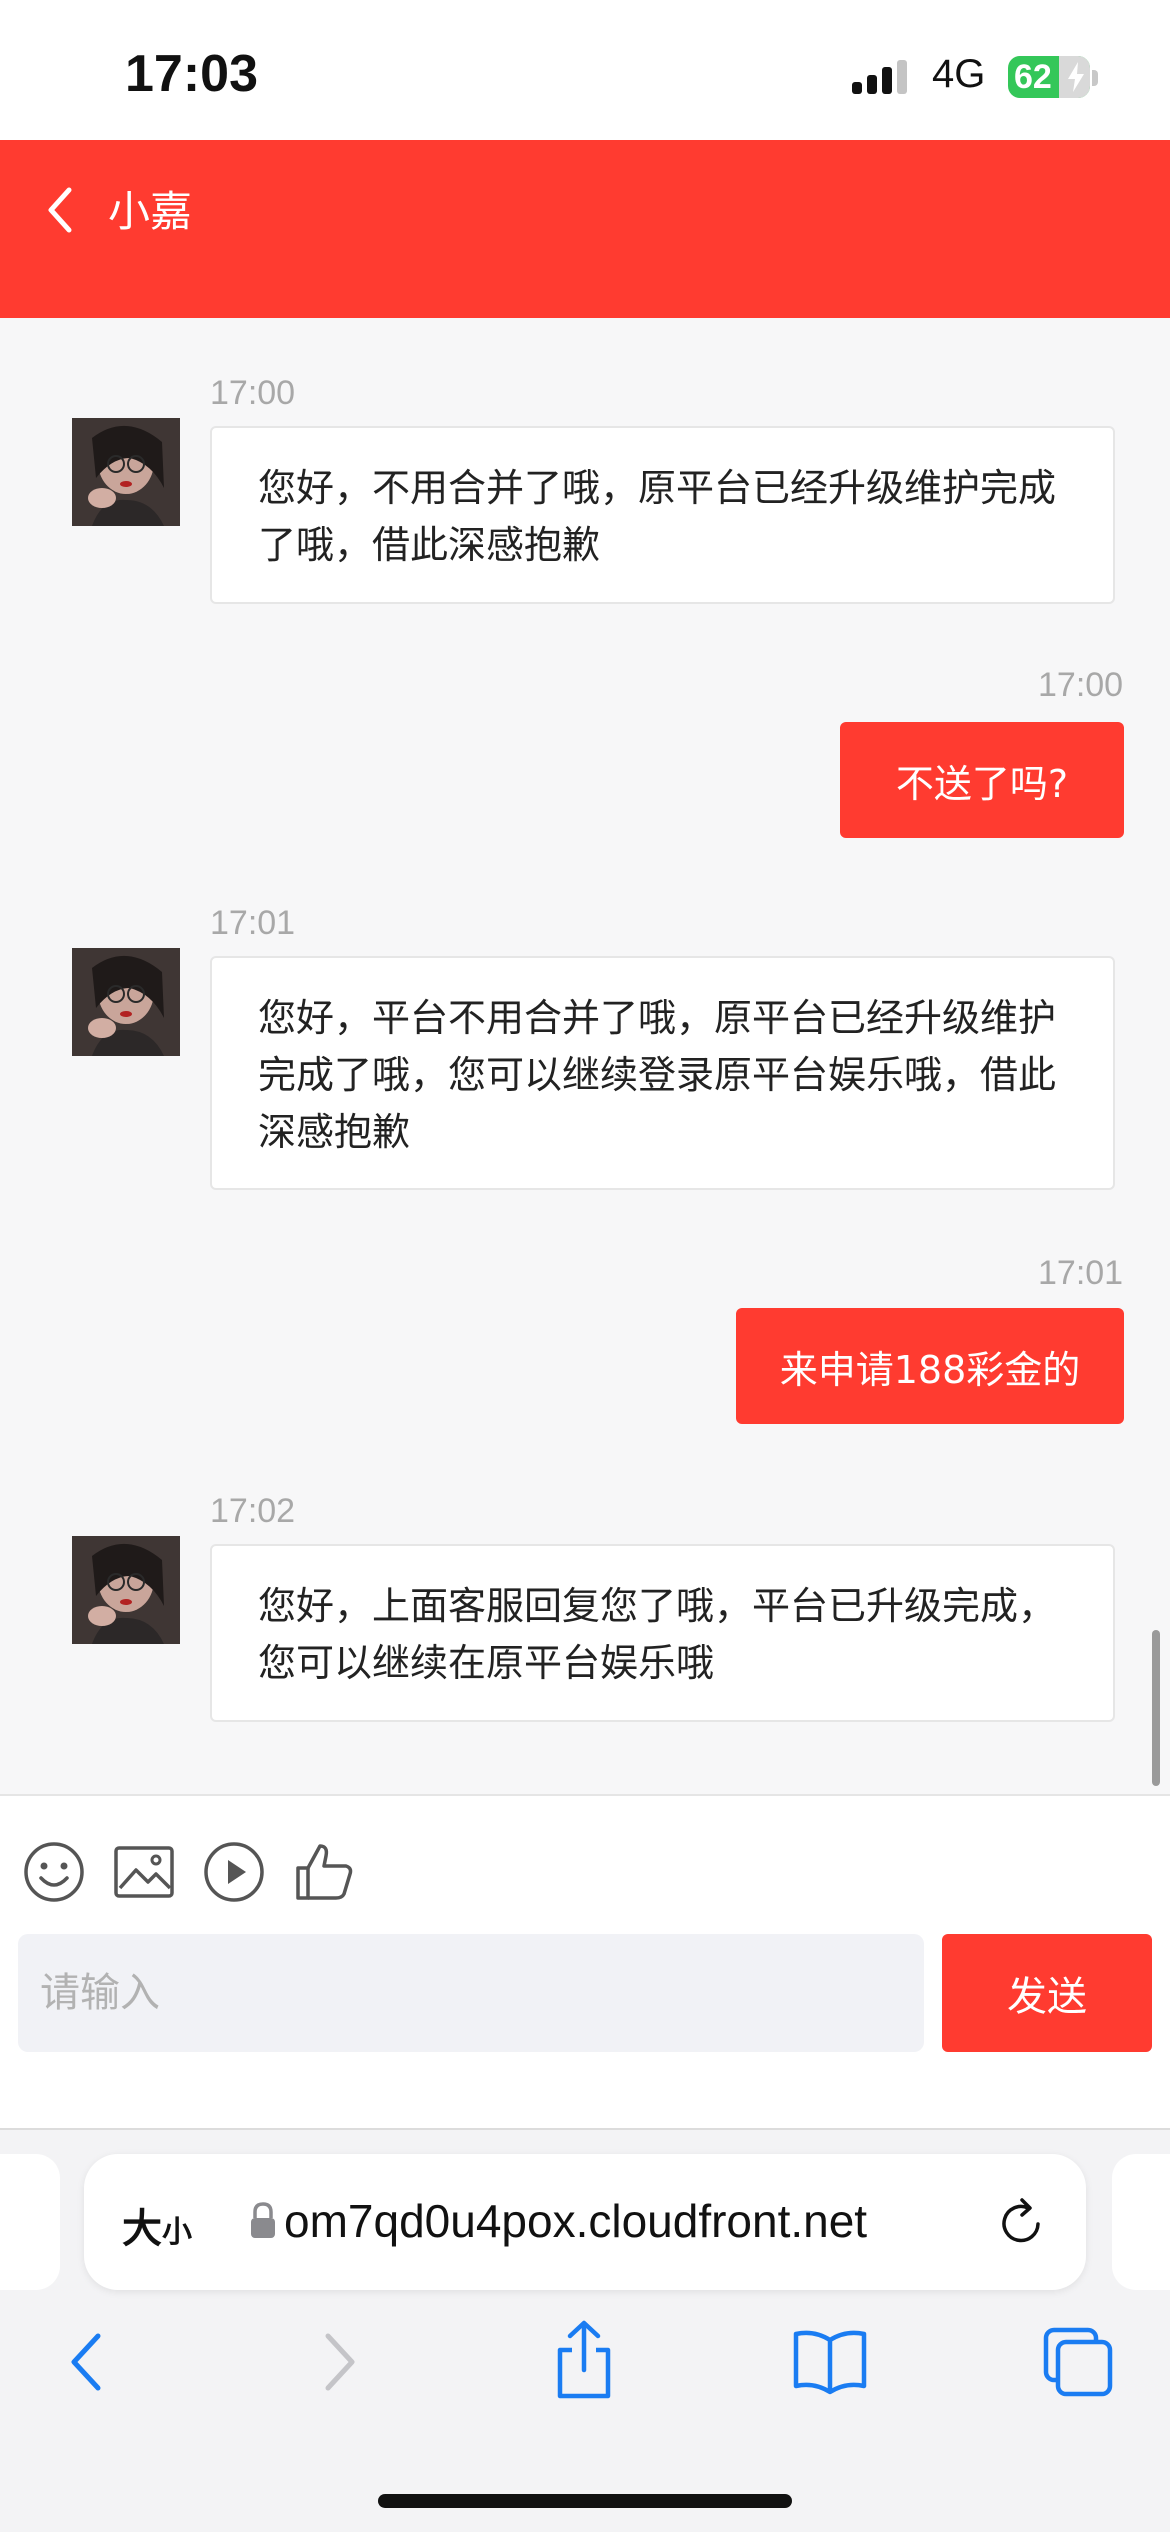 The width and height of the screenshot is (1170, 2532). I want to click on next-tab-preview, so click(1141, 2222).